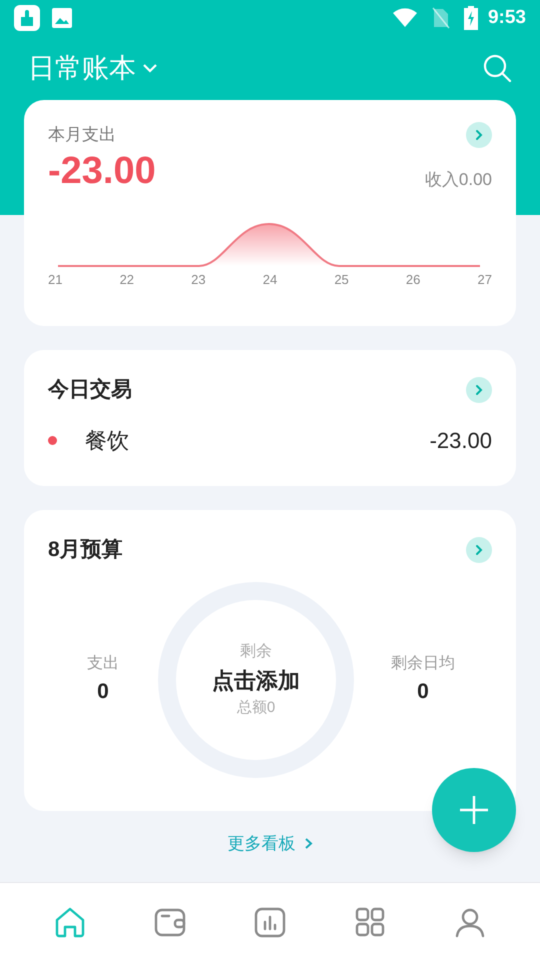  What do you see at coordinates (62, 18) in the screenshot?
I see `image-icon` at bounding box center [62, 18].